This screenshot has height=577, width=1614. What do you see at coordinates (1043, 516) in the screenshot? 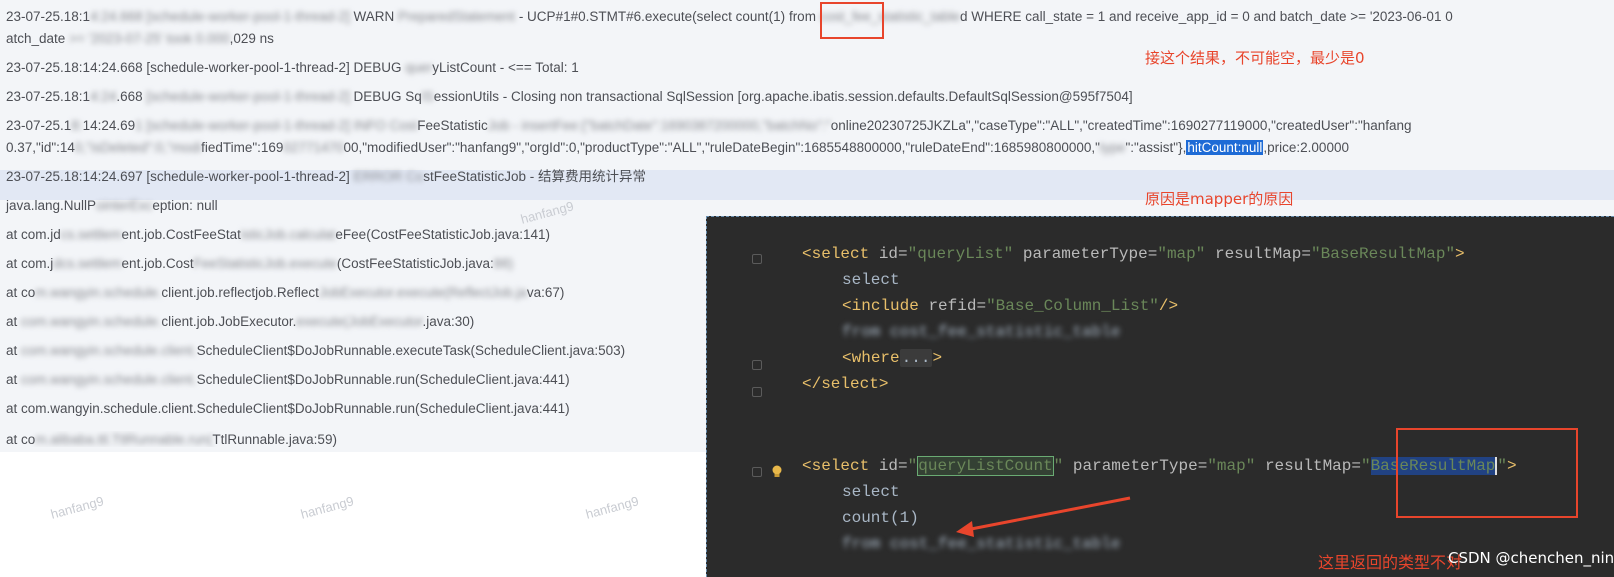
I see `annotation-arrow` at bounding box center [1043, 516].